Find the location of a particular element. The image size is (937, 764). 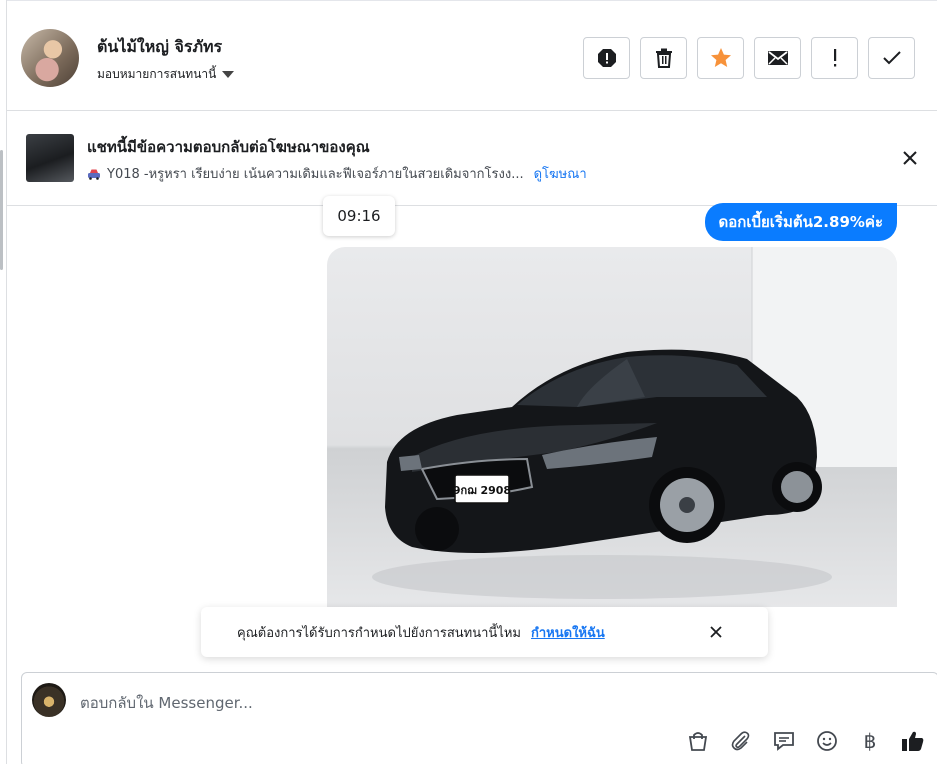

emoji-button is located at coordinates (827, 741).